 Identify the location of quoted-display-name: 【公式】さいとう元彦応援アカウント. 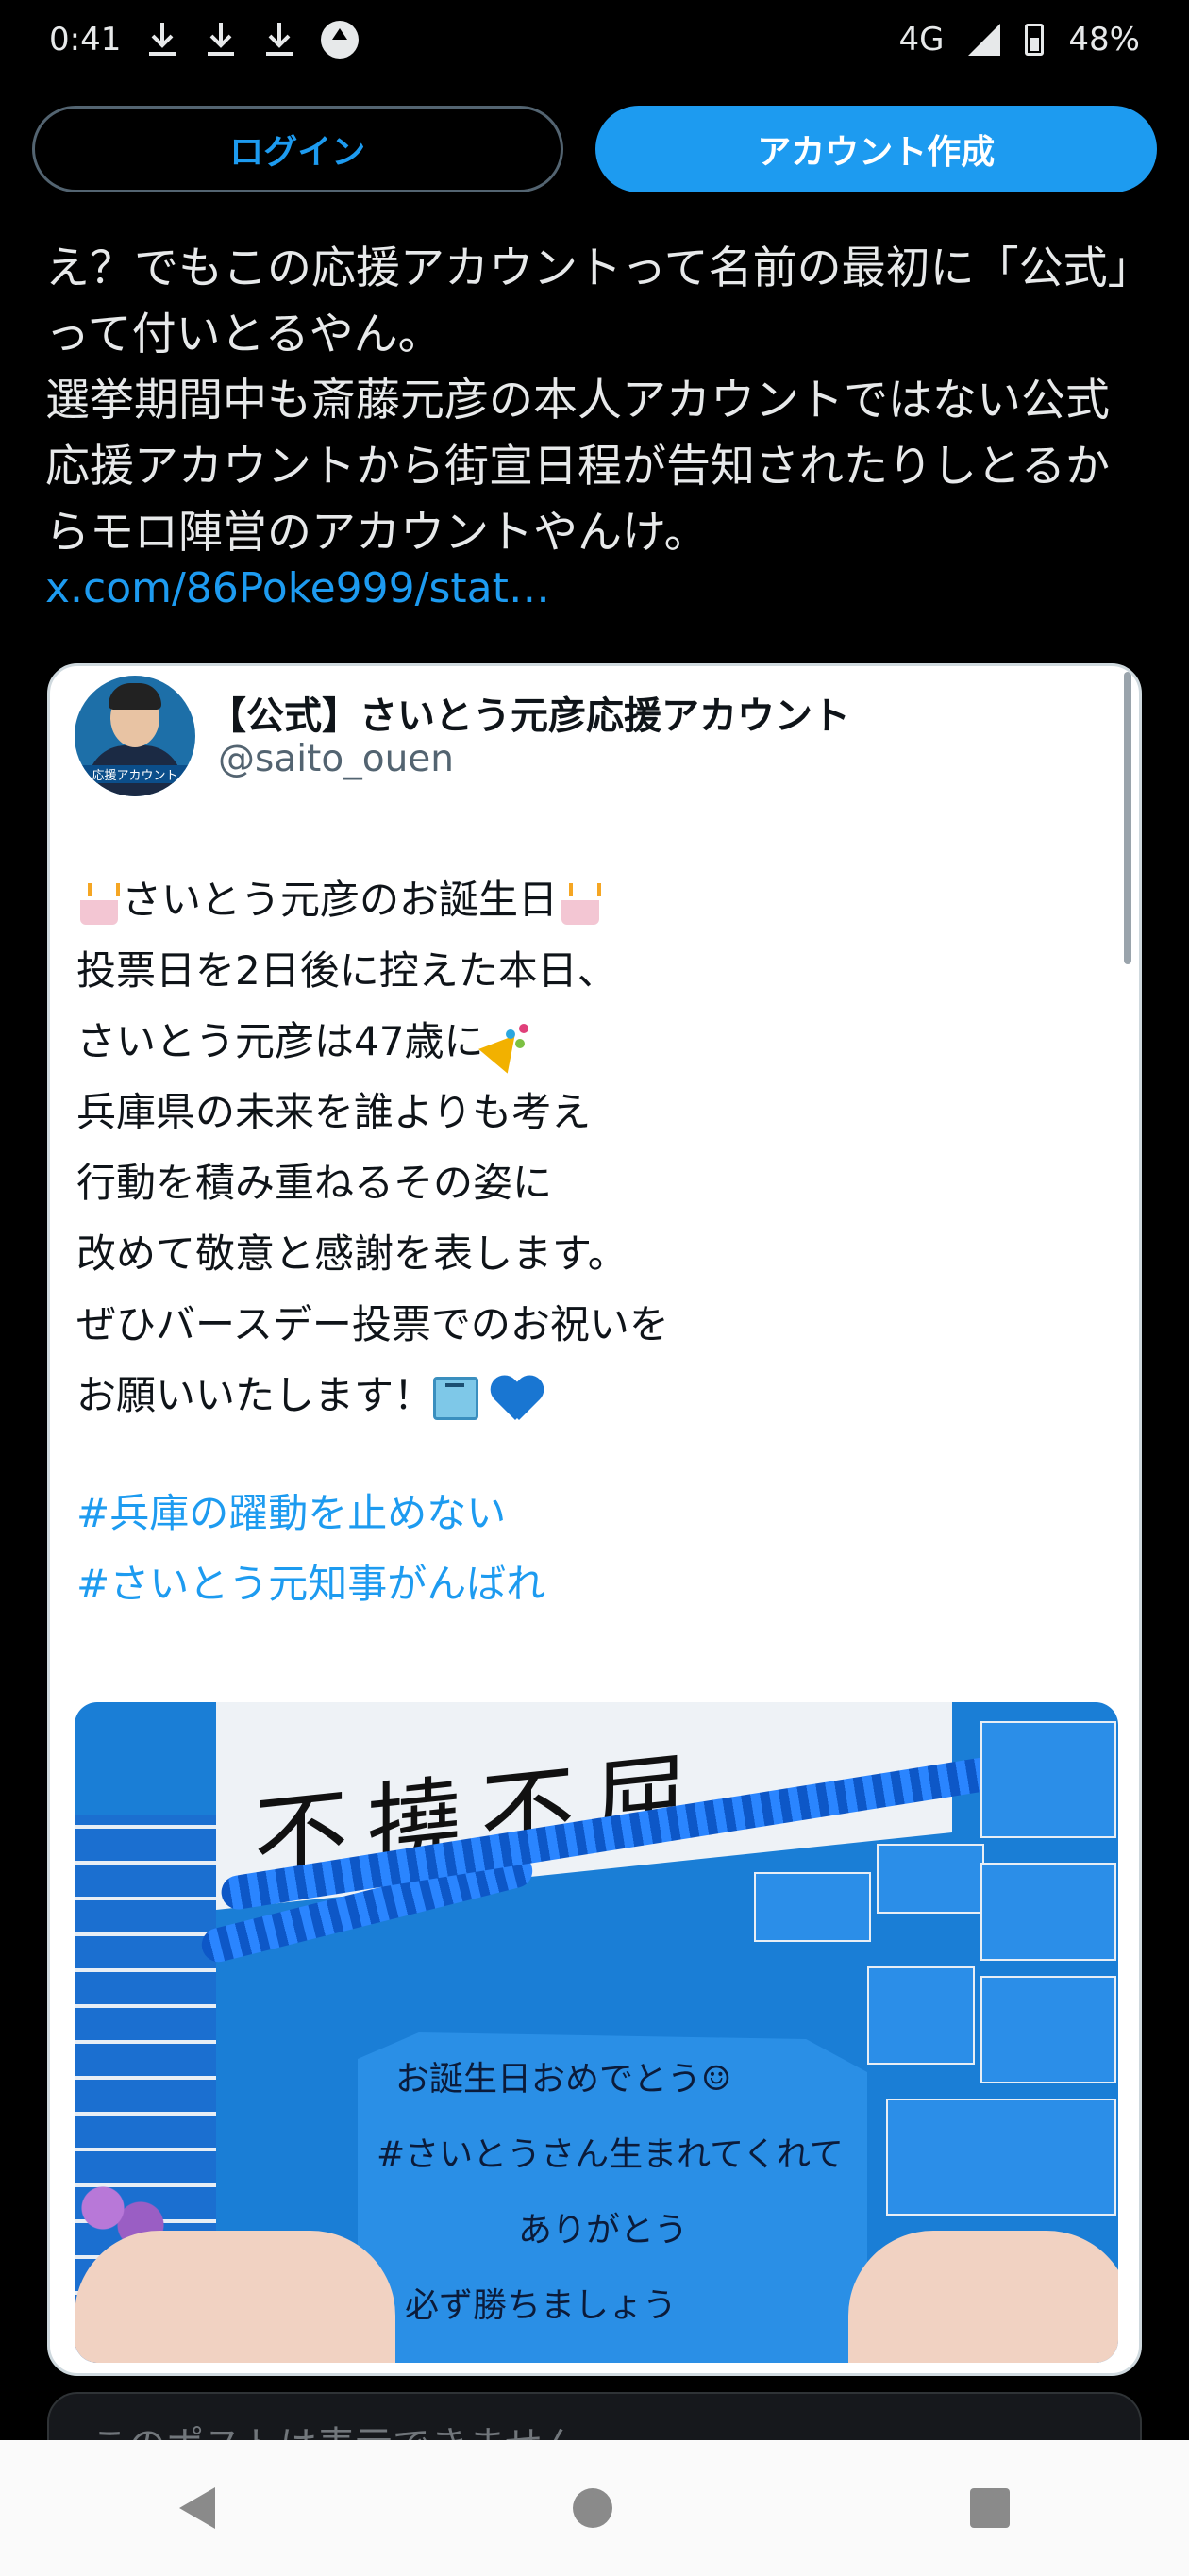
(529, 712).